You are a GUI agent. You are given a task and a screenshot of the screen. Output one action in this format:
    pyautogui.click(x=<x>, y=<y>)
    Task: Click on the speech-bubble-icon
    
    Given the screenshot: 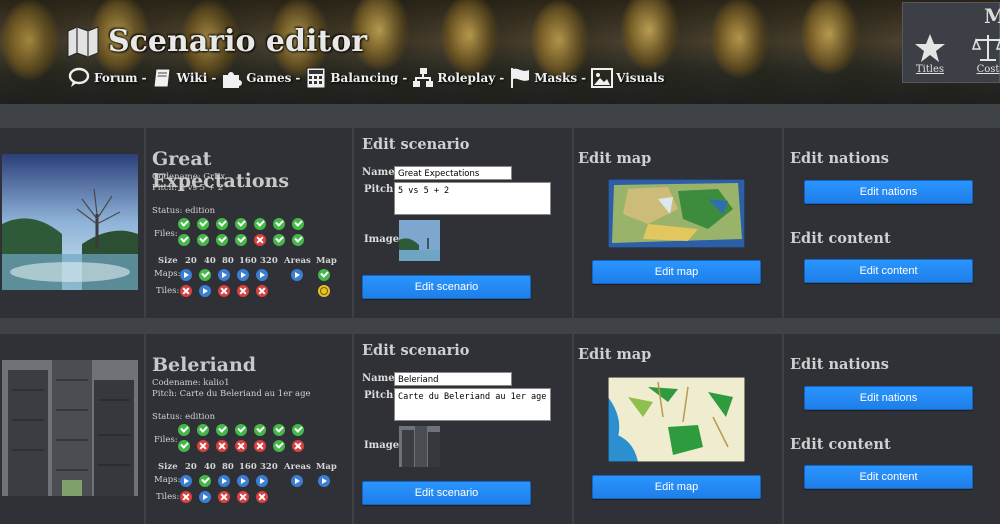 What is the action you would take?
    pyautogui.click(x=79, y=77)
    